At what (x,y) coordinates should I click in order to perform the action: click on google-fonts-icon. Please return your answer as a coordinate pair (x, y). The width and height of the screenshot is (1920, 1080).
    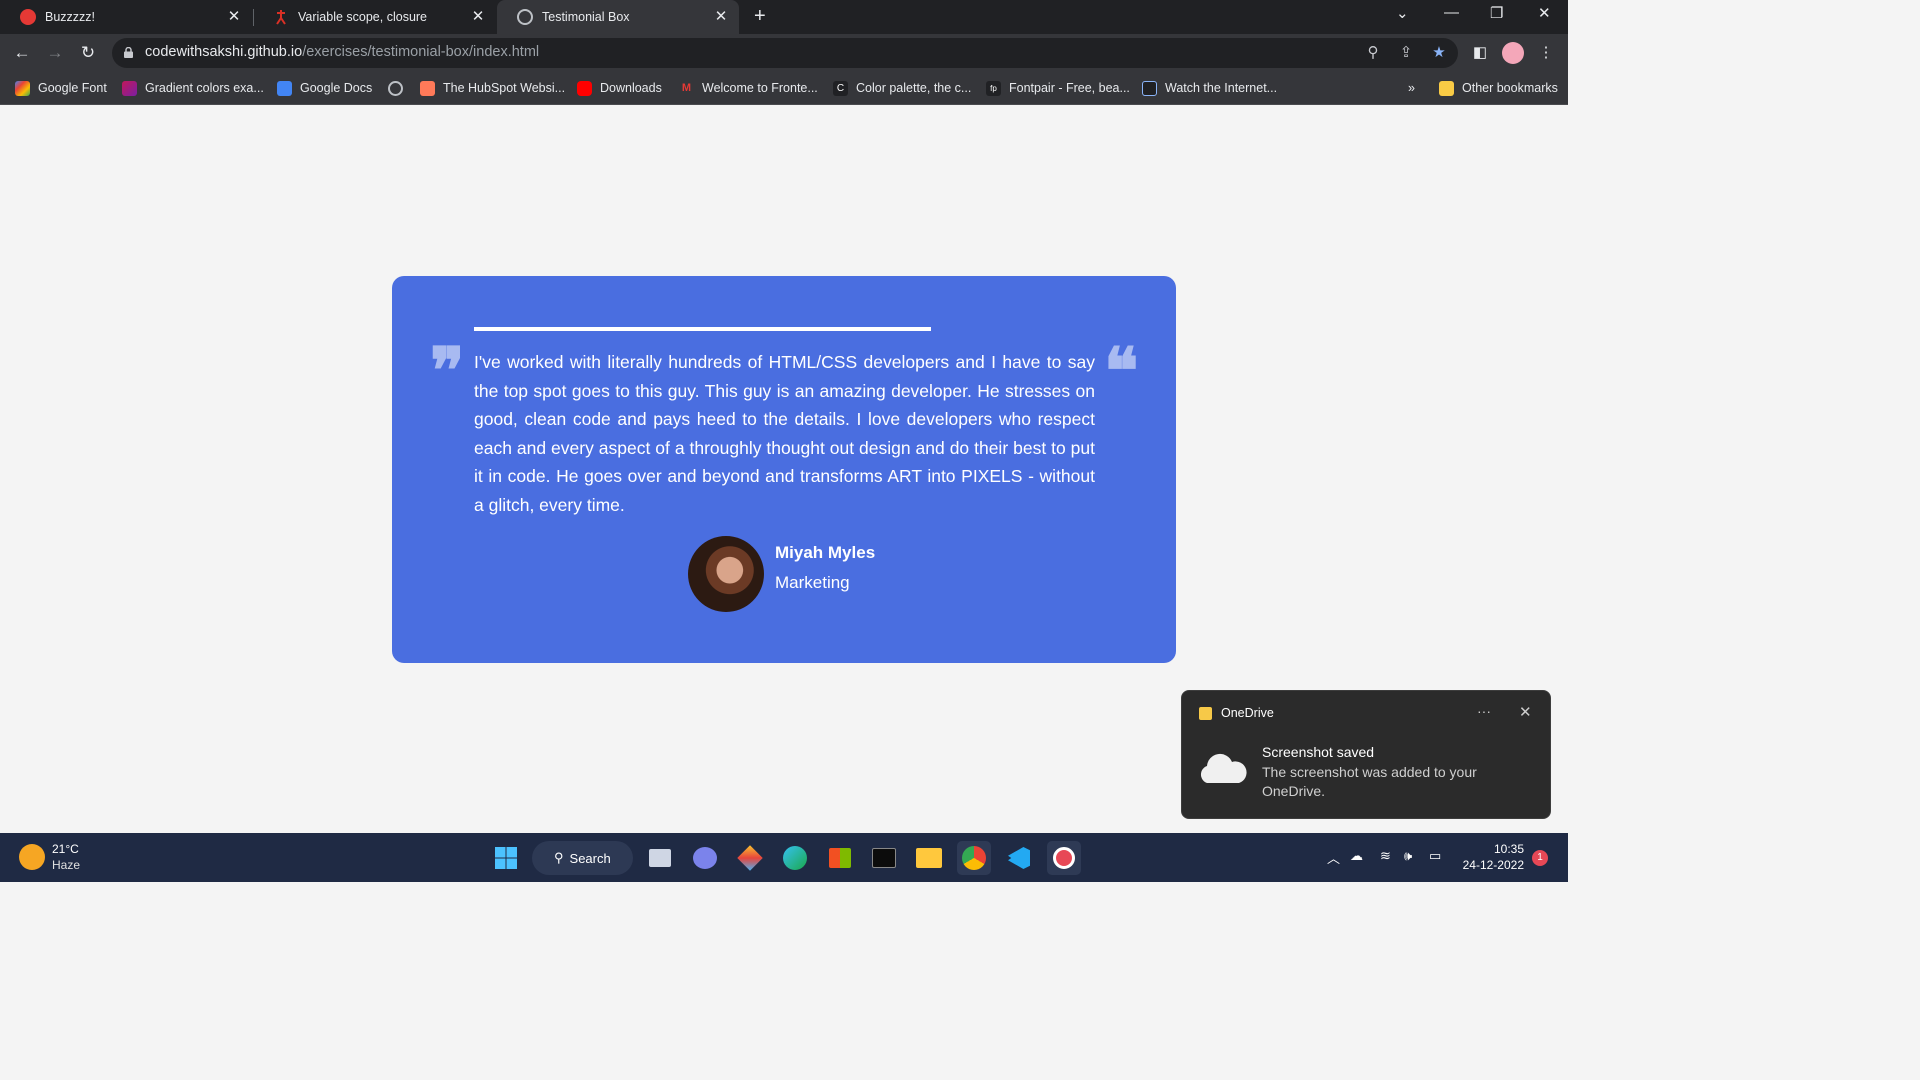
    Looking at the image, I should click on (22, 88).